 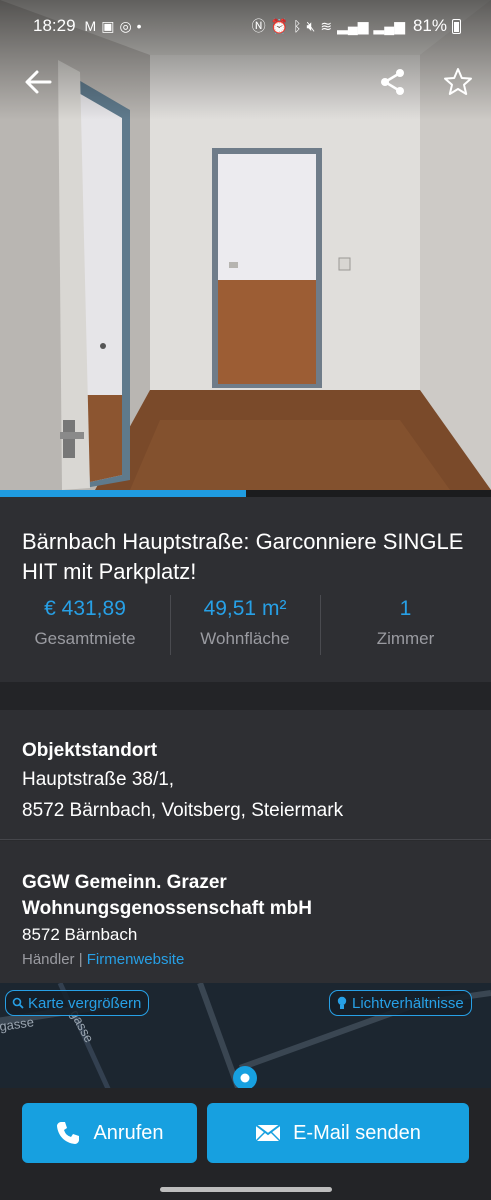 What do you see at coordinates (258, 26) in the screenshot?
I see `nfc-icon: Ⓝ` at bounding box center [258, 26].